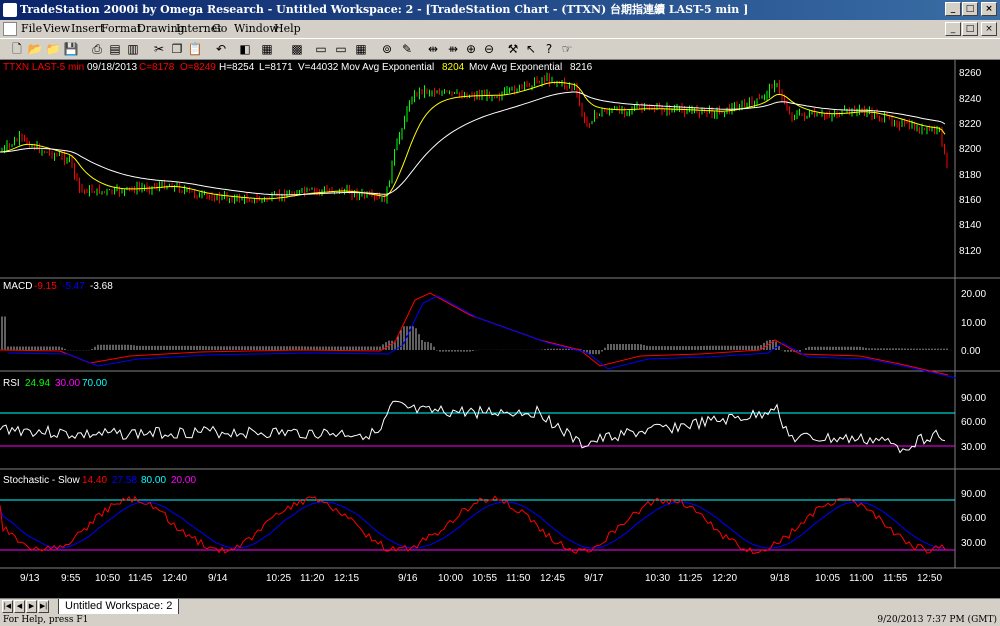 This screenshot has width=1000, height=626. I want to click on ma1-value: 8204, so click(453, 67).